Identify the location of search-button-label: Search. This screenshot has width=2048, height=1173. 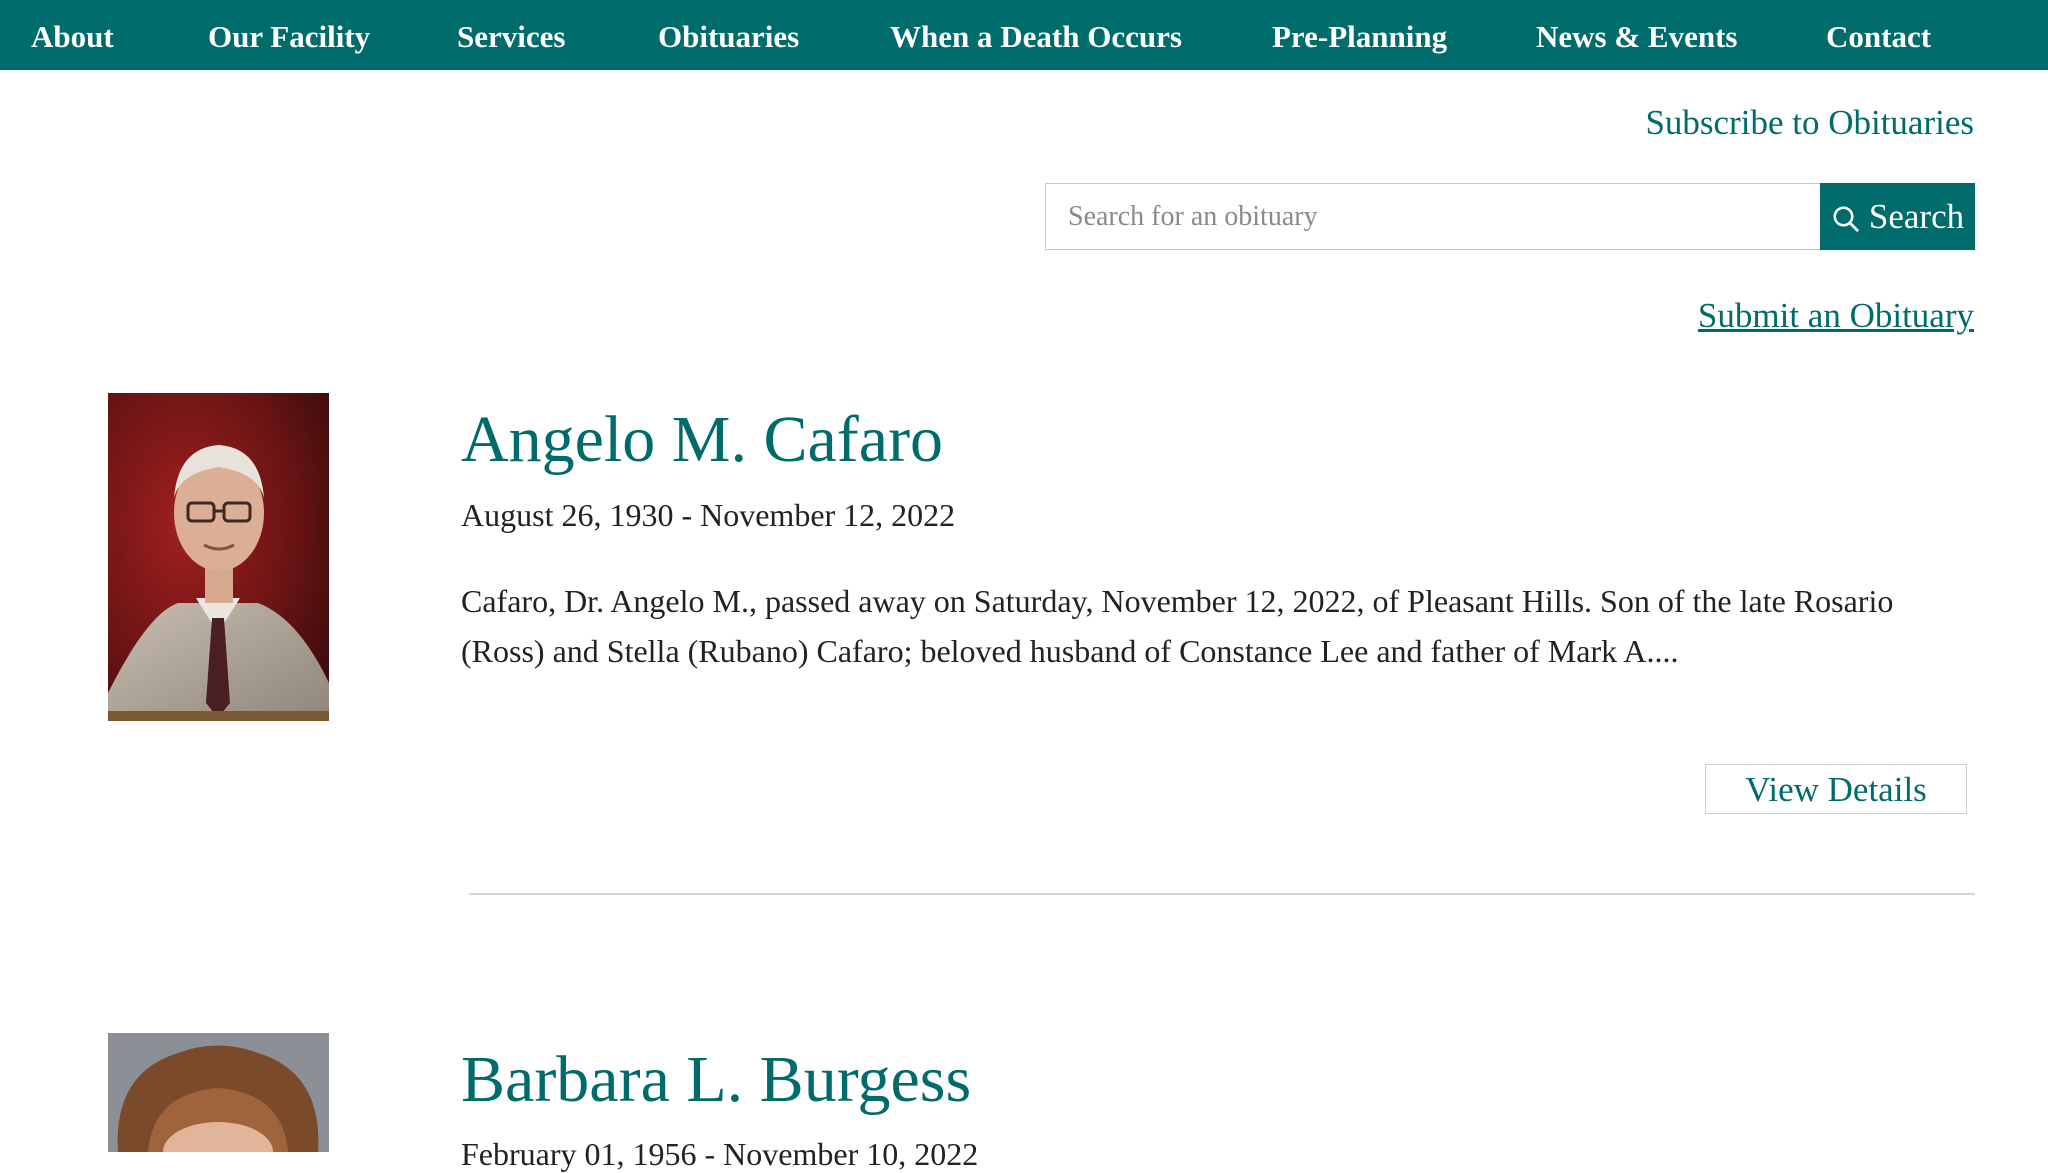
(1916, 216).